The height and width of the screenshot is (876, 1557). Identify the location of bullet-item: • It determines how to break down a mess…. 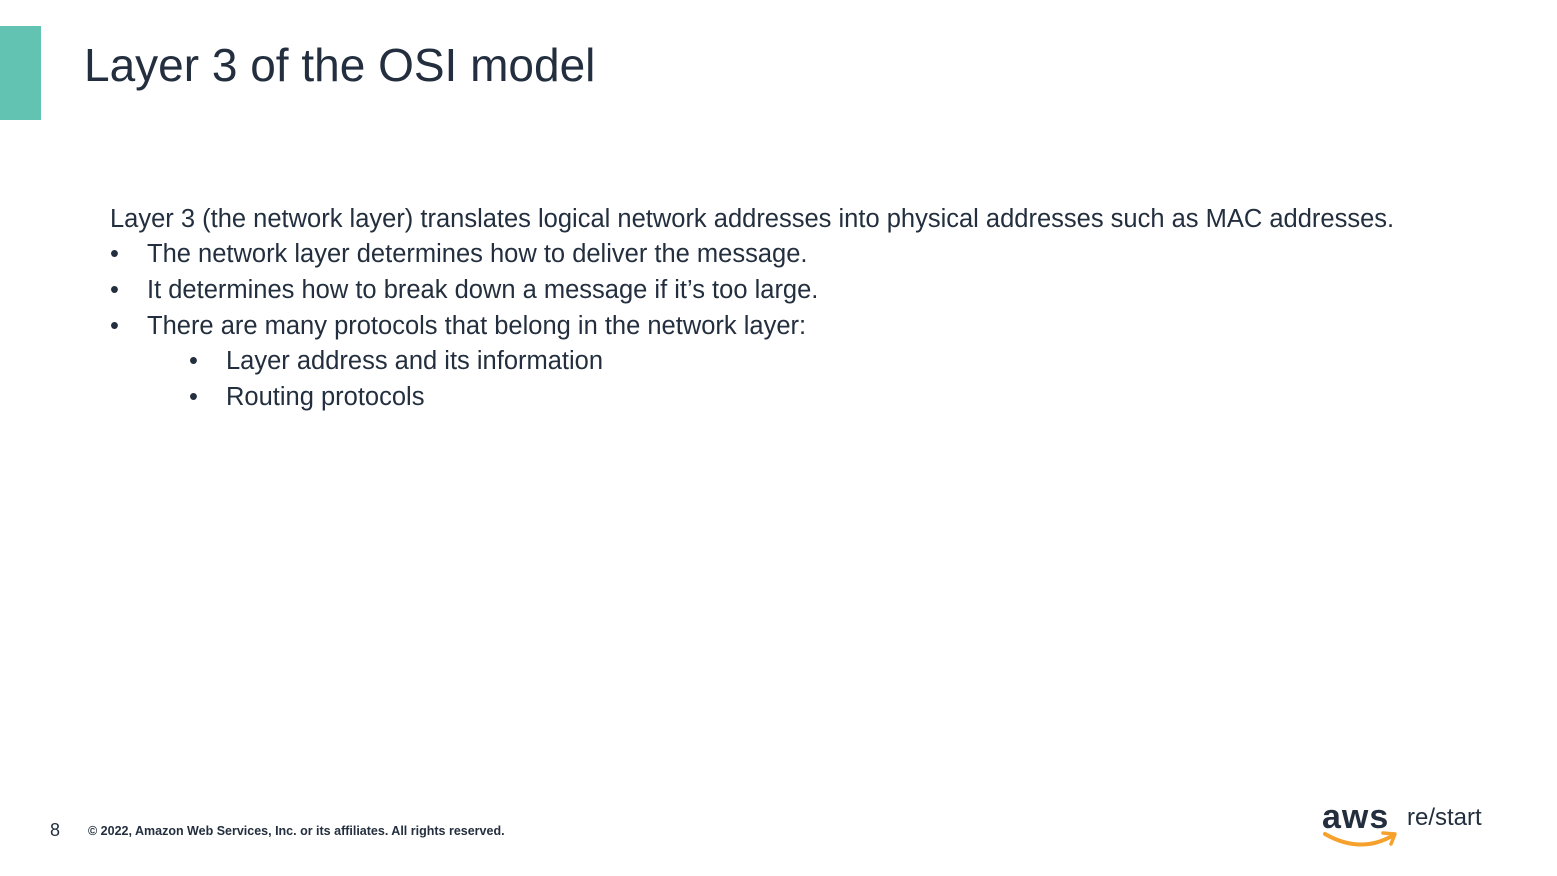
(820, 291).